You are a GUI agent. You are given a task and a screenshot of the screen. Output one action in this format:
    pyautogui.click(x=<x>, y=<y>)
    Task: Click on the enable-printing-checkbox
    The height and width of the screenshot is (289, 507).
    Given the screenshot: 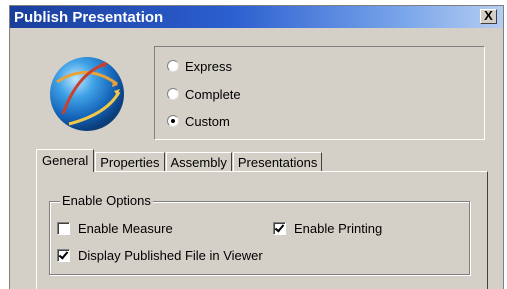 What is the action you would take?
    pyautogui.click(x=279, y=228)
    